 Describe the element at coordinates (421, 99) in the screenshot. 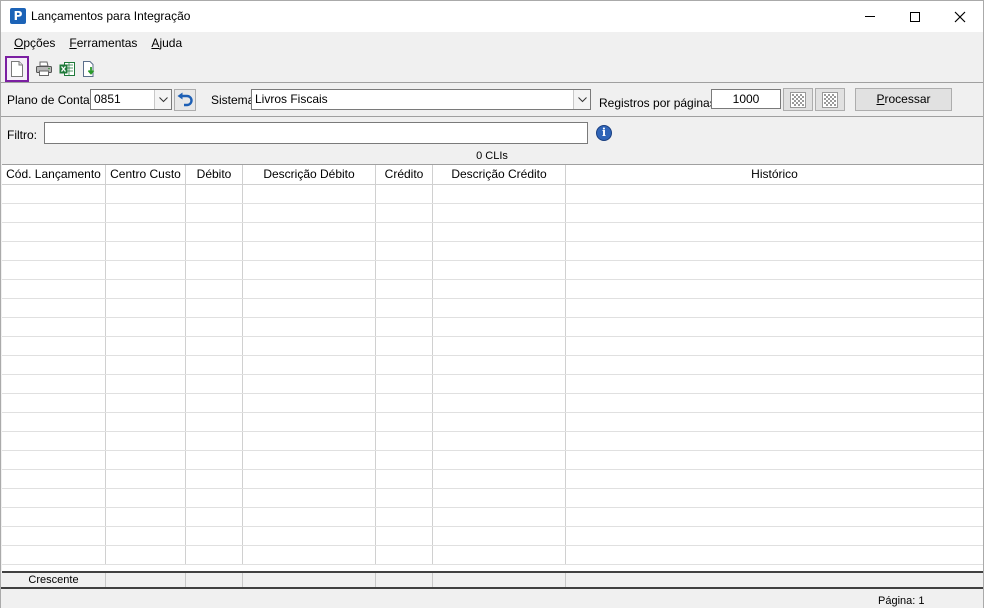

I see `sistema-combo: Livros Fiscais` at that location.